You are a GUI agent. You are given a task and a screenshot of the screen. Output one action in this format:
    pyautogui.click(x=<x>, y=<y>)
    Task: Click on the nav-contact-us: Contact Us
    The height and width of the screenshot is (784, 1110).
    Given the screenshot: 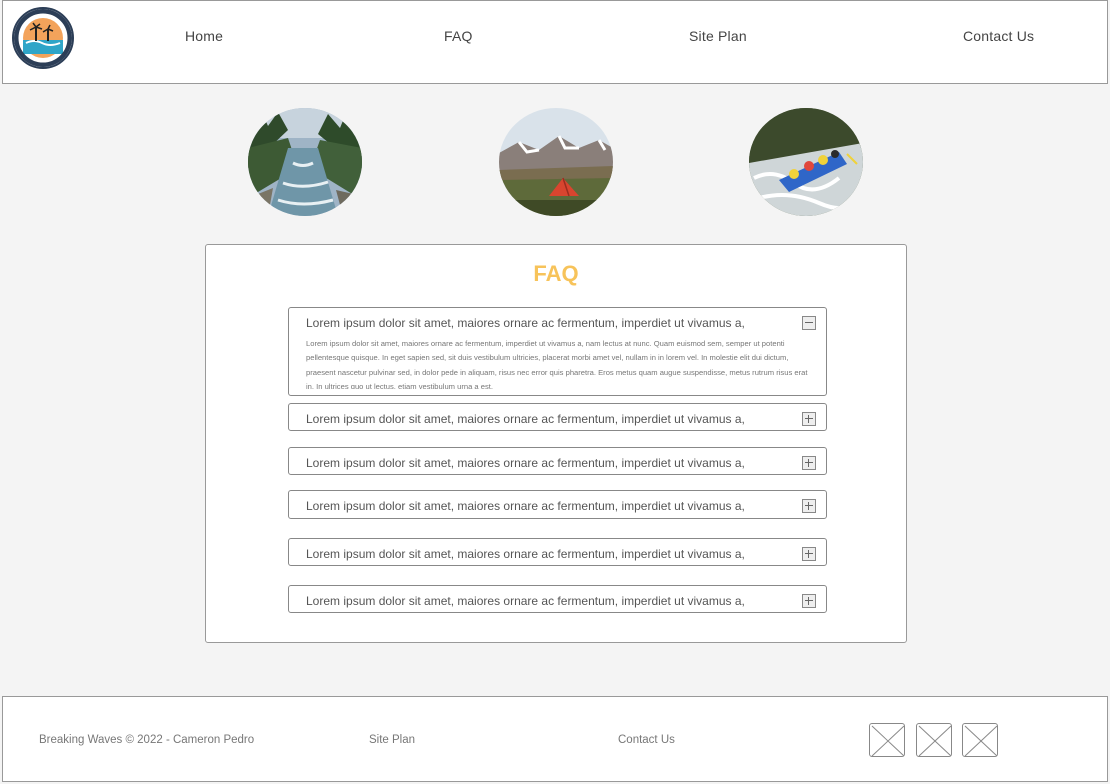 What is the action you would take?
    pyautogui.click(x=998, y=36)
    